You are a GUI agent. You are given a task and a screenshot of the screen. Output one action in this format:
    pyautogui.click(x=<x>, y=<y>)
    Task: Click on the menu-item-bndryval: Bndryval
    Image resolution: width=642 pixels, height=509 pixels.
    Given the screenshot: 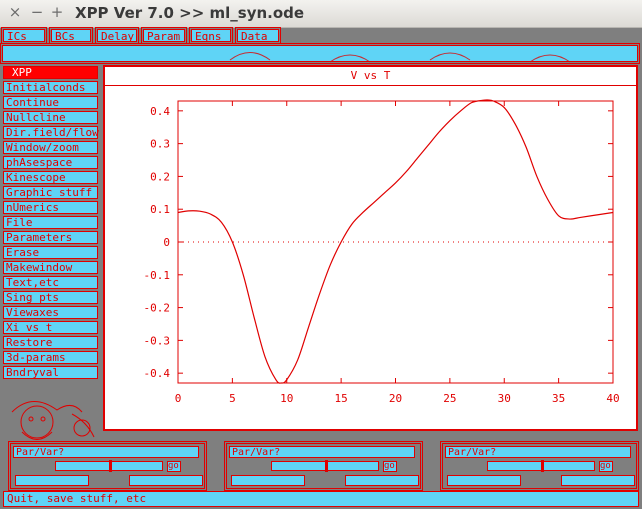 What is the action you would take?
    pyautogui.click(x=50, y=372)
    